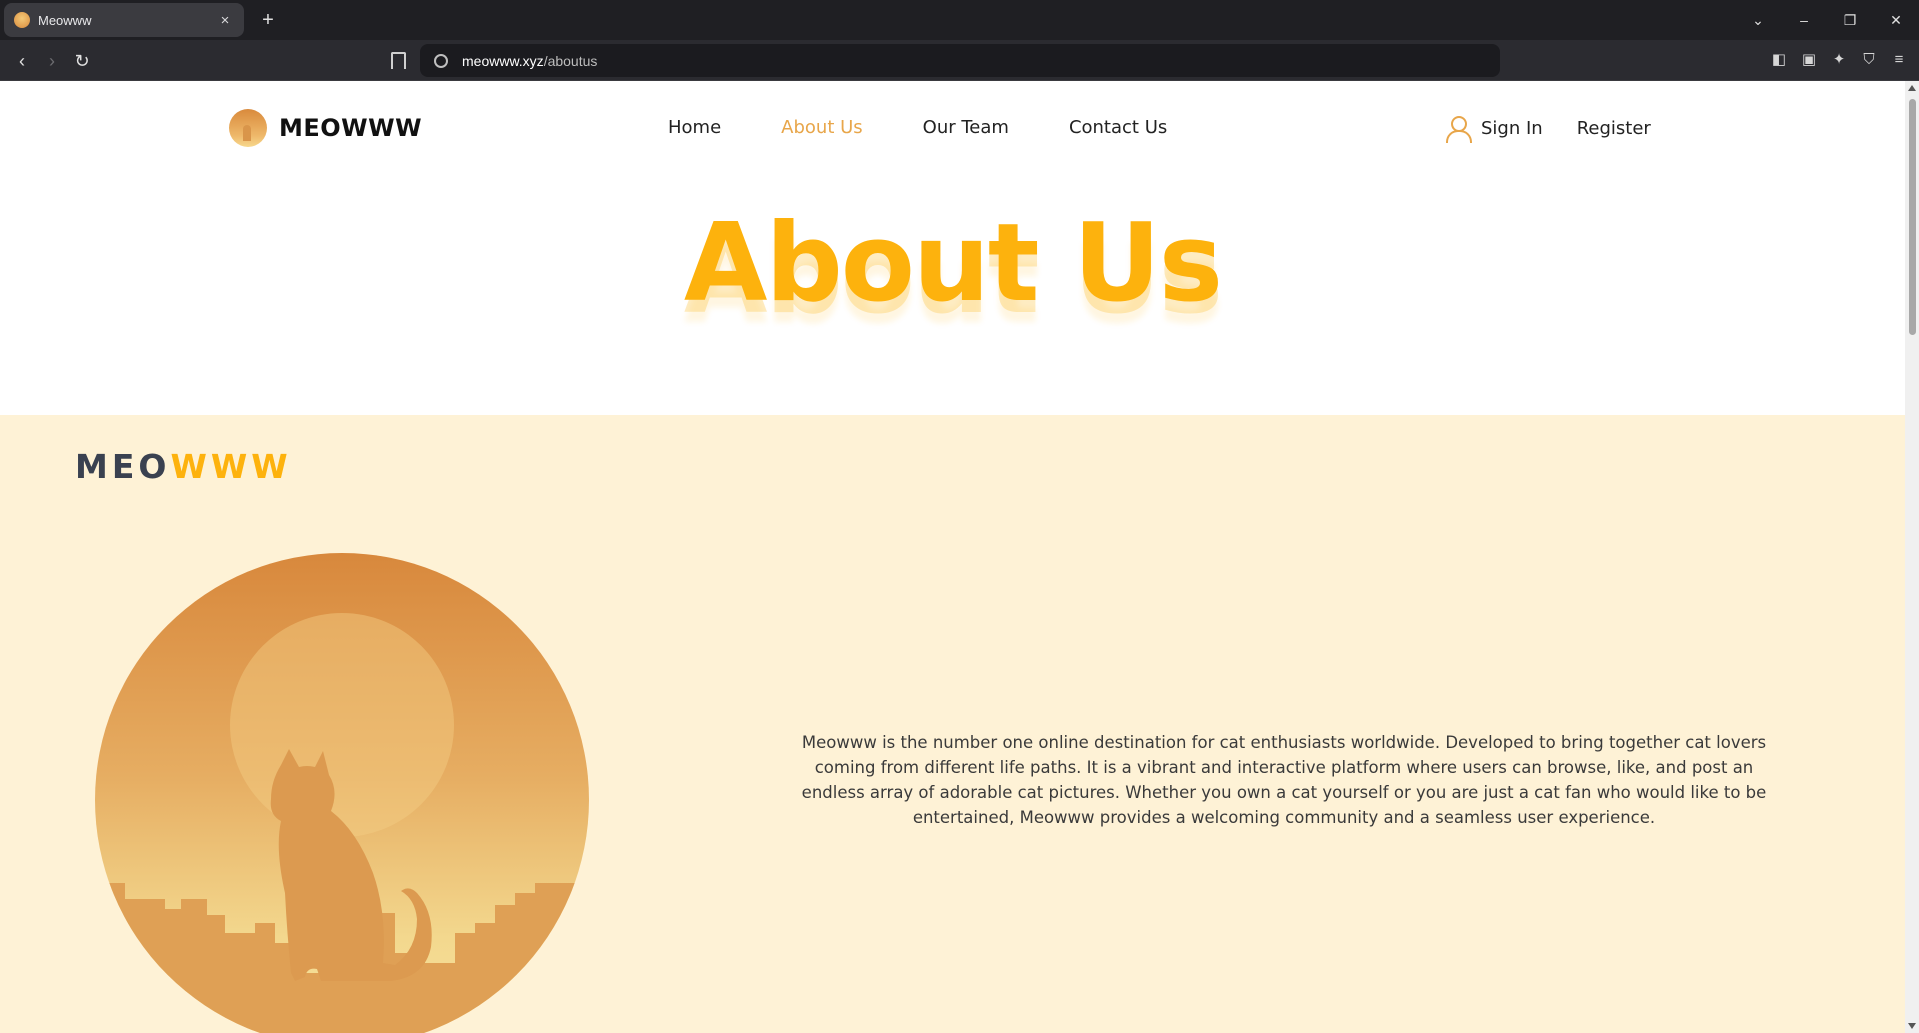  I want to click on forward-icon: ›, so click(52, 61).